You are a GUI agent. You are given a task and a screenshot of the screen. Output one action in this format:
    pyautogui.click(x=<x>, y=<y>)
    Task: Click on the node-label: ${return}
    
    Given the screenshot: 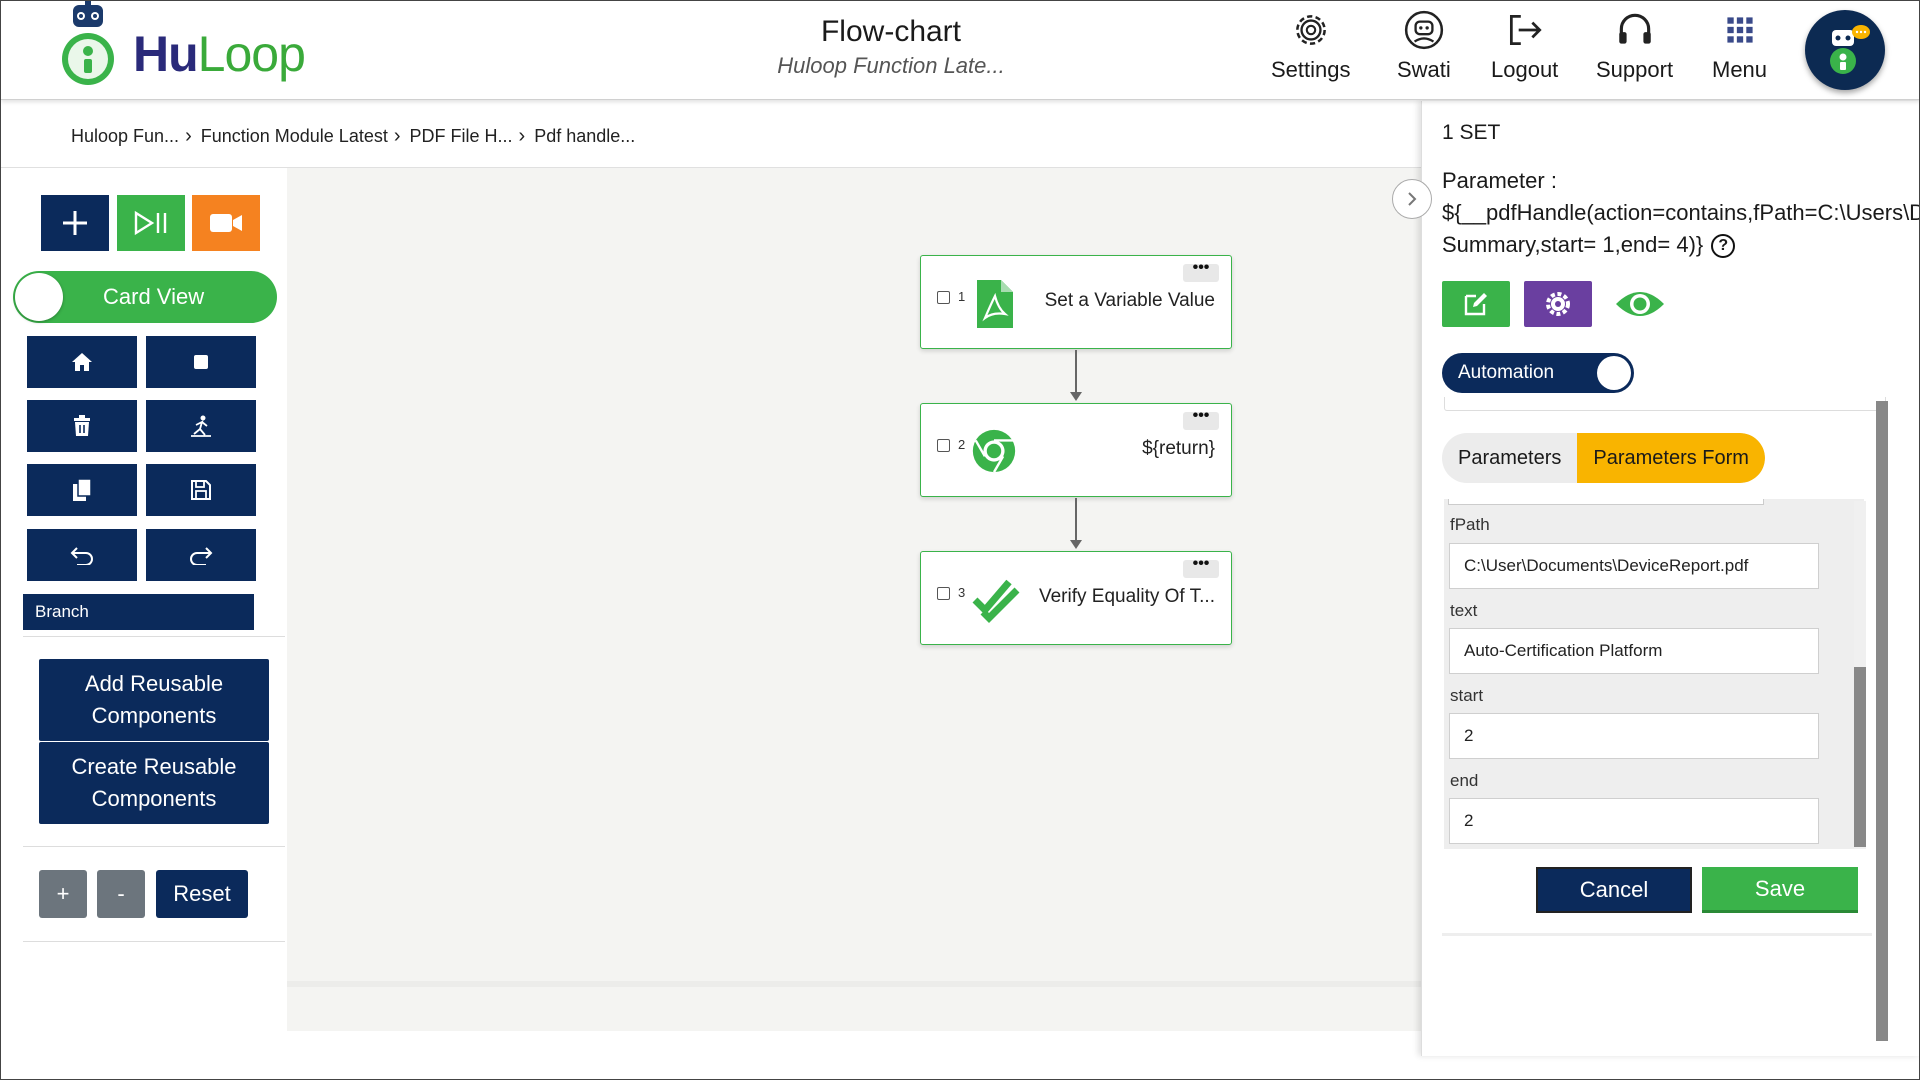 What is the action you would take?
    pyautogui.click(x=1178, y=448)
    